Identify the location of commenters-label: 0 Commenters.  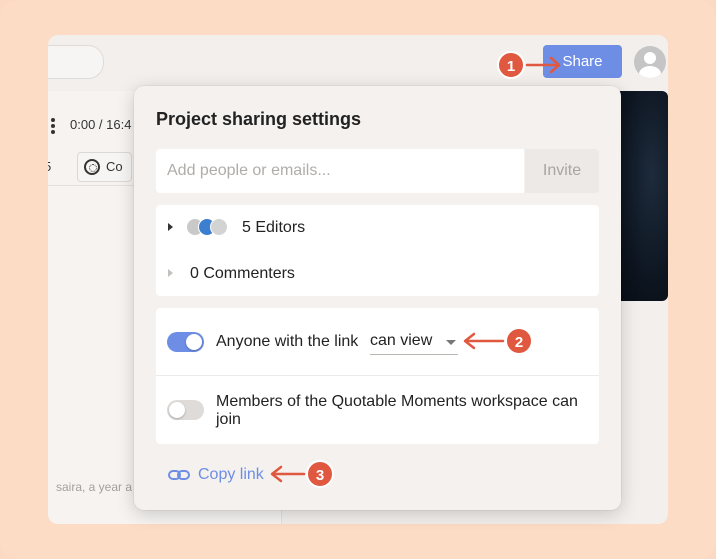
(242, 273).